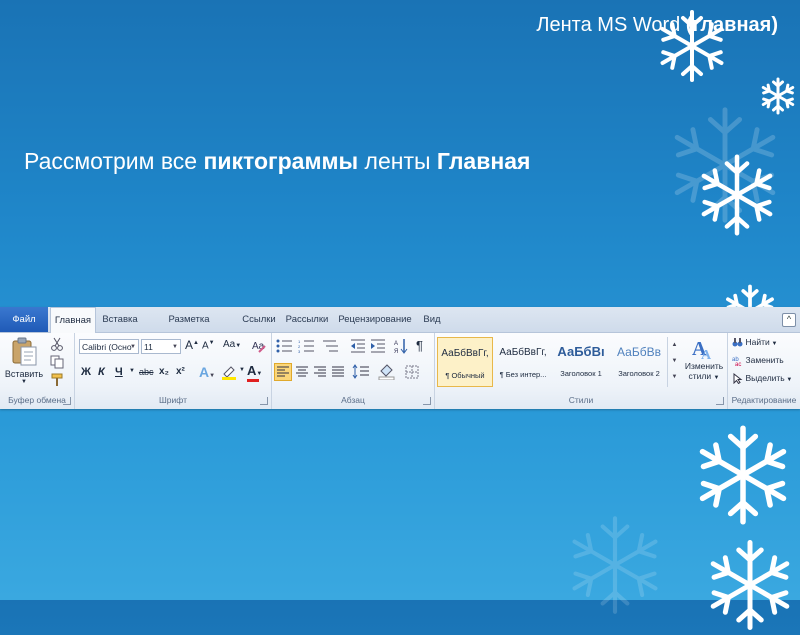  I want to click on select-button: Выделить ▼, so click(762, 379).